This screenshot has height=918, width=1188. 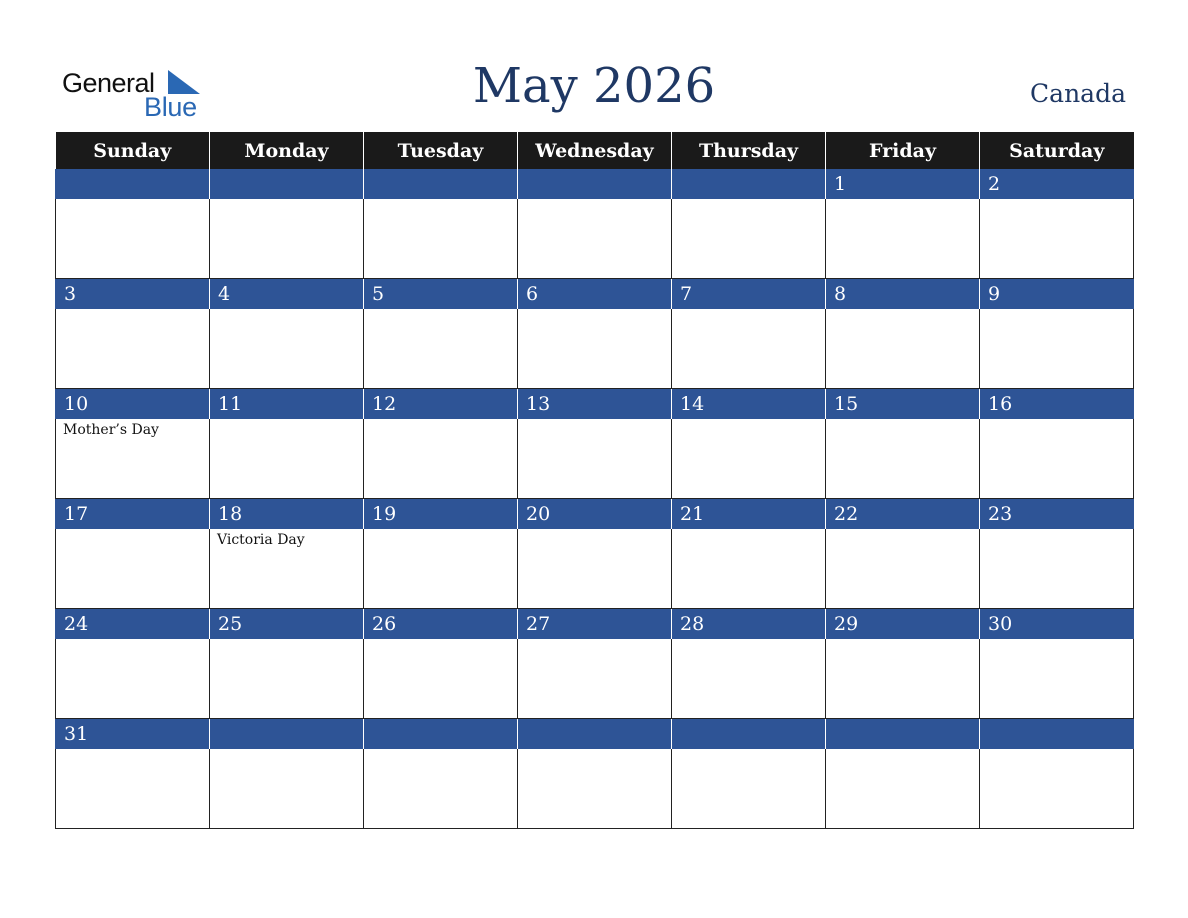 I want to click on weekday-header-wednesday: Wednesday, so click(x=594, y=150).